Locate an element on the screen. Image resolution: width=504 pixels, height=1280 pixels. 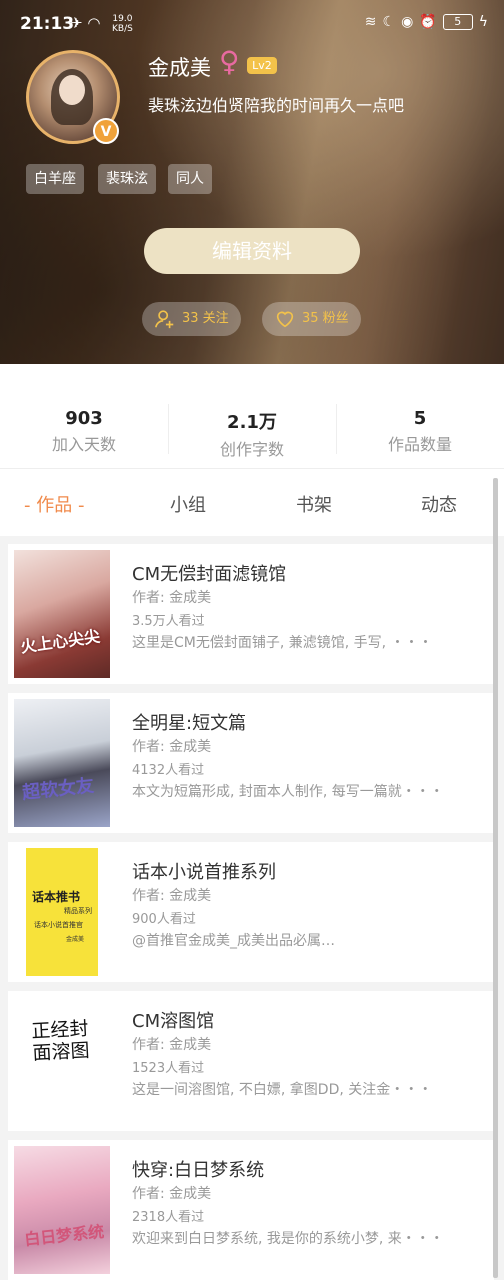
tab-groups: 小组 is located at coordinates (188, 504).